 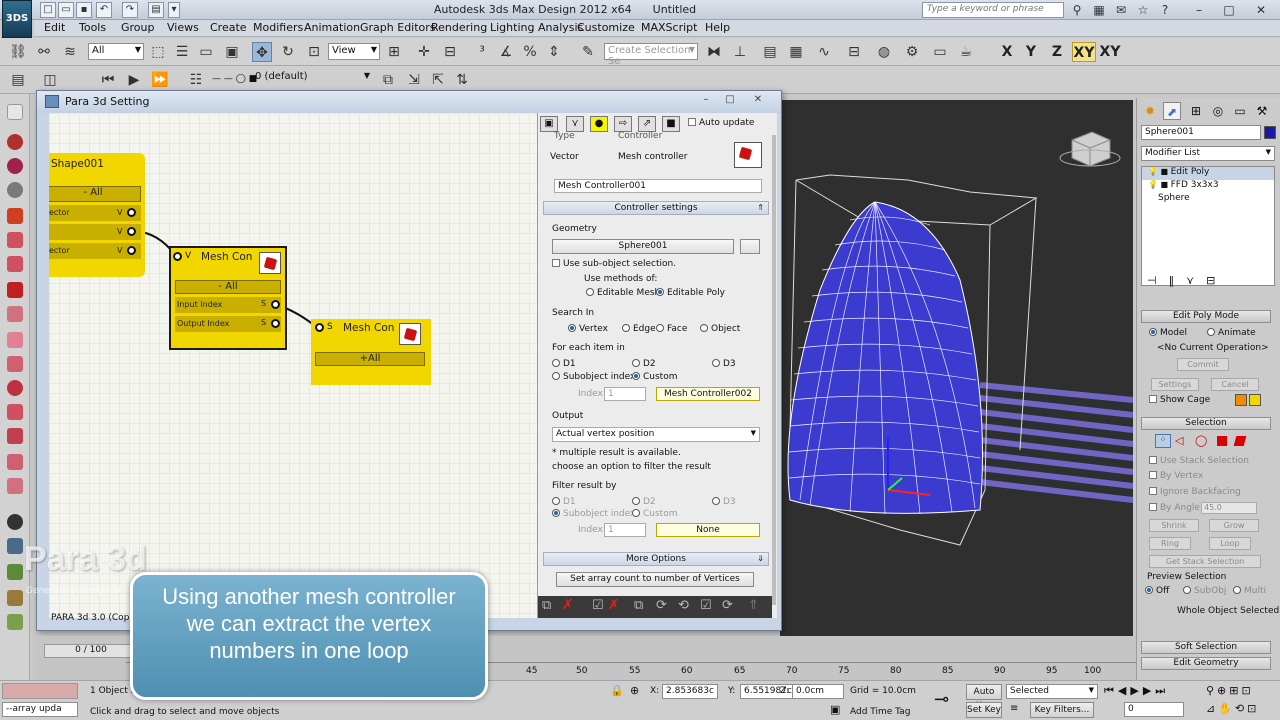 I want to click on output-select: Actual vertex position ▼, so click(x=656, y=434).